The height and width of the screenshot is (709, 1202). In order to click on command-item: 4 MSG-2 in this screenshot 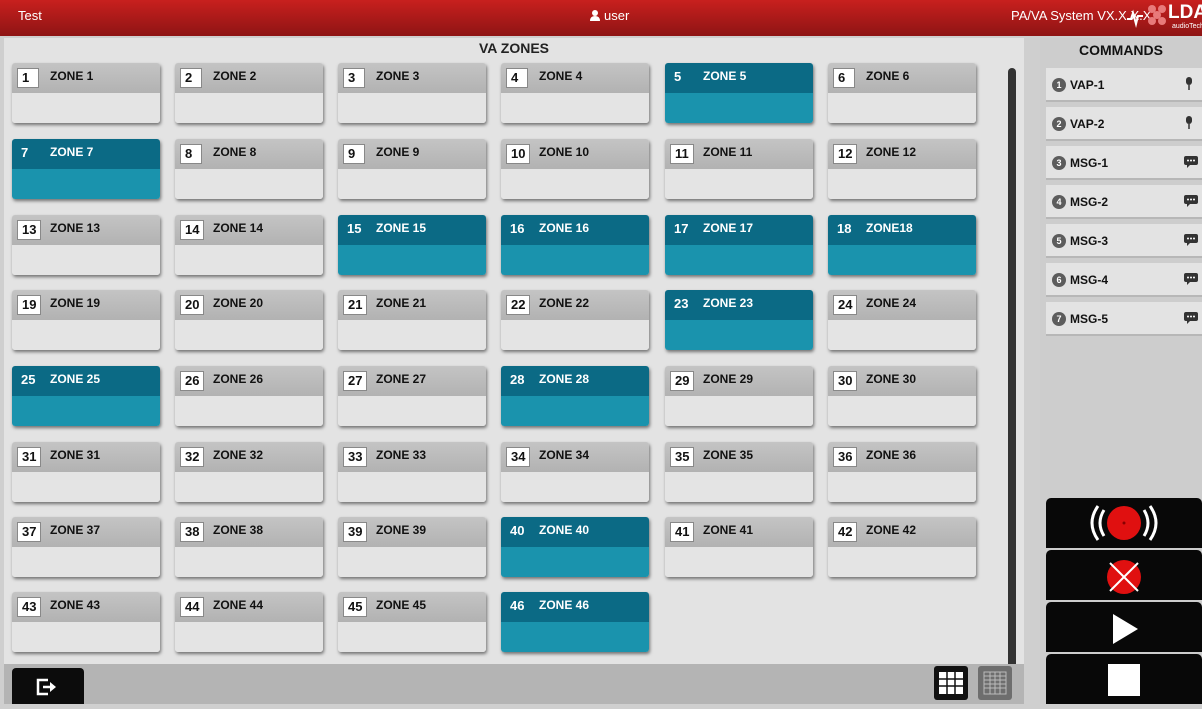, I will do `click(1124, 202)`.